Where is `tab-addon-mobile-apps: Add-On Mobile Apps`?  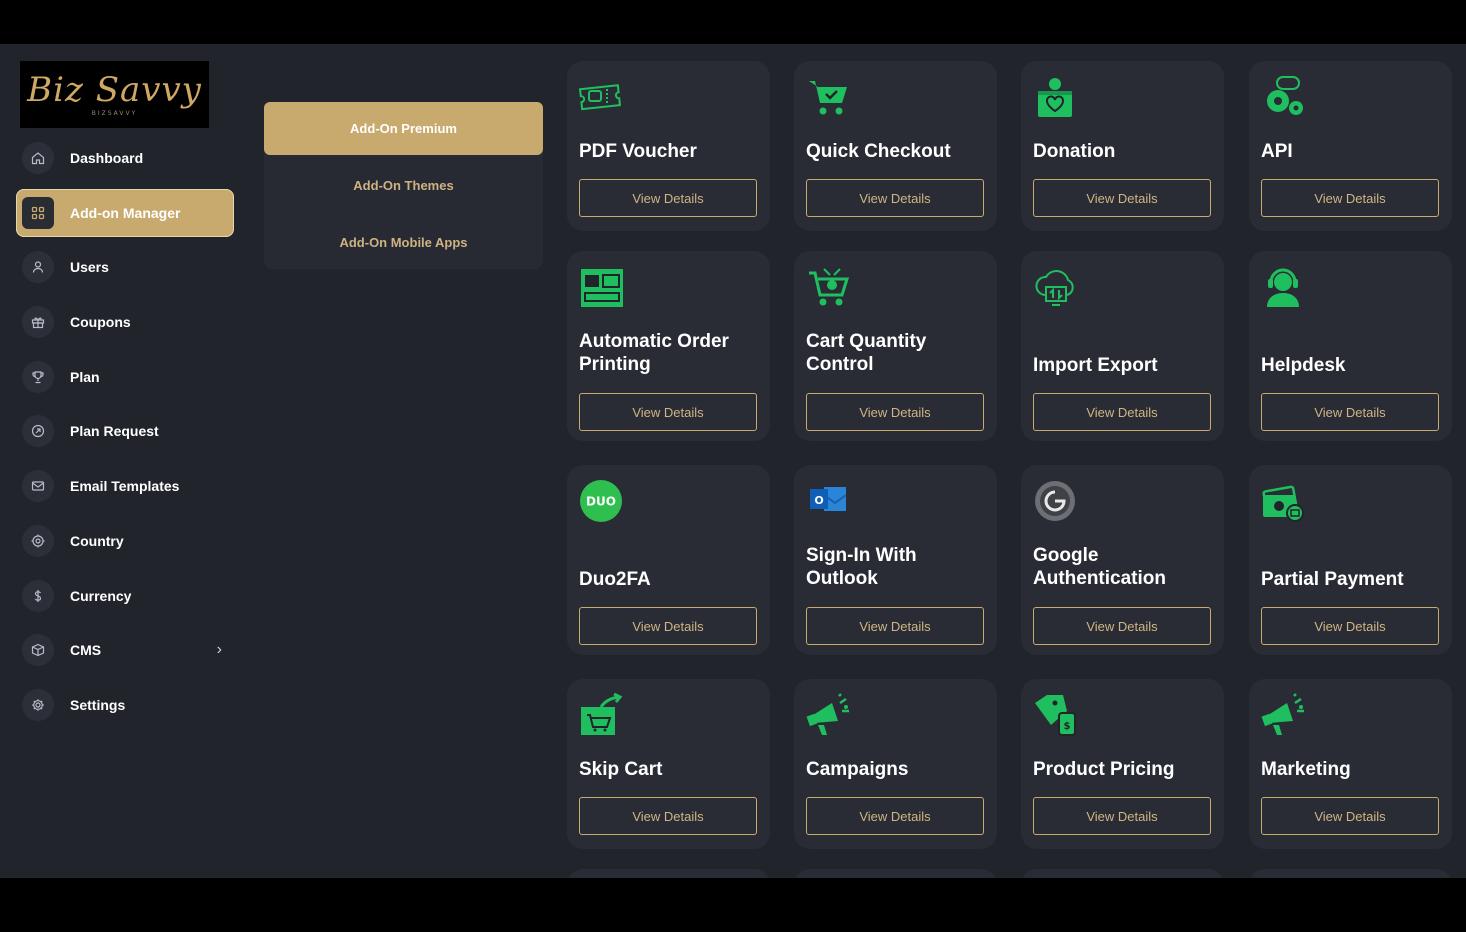 tab-addon-mobile-apps: Add-On Mobile Apps is located at coordinates (403, 242).